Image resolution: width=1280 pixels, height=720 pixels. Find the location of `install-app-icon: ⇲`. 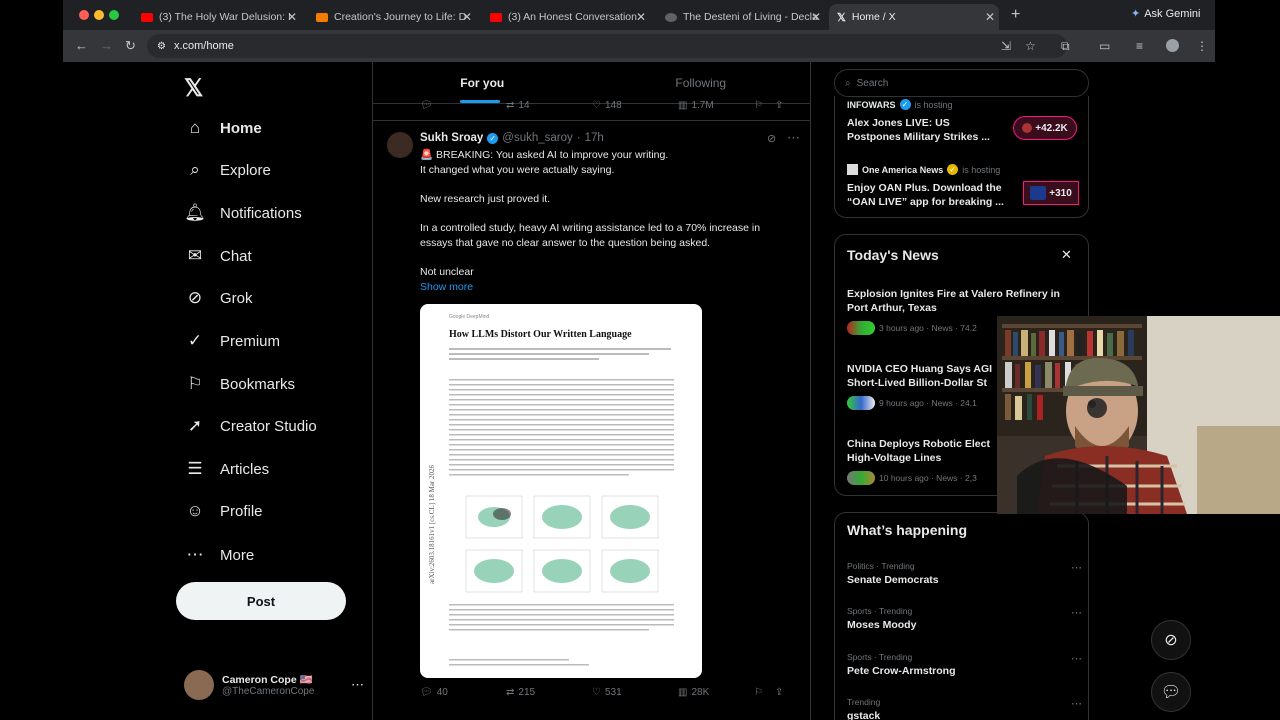

install-app-icon: ⇲ is located at coordinates (1006, 46).